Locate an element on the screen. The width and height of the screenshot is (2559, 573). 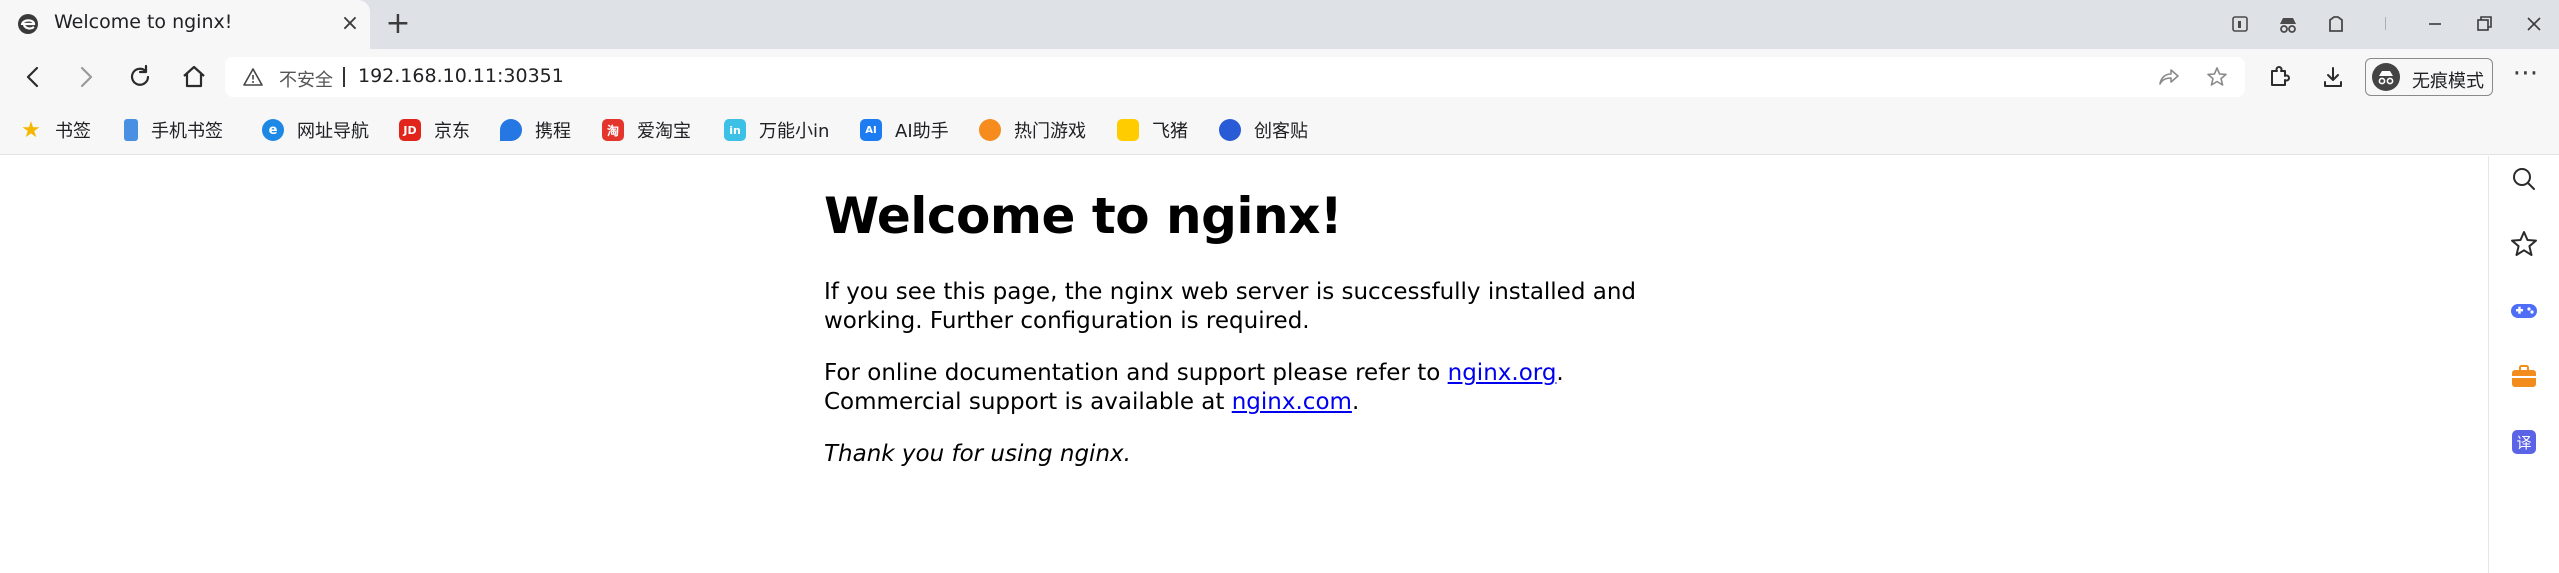
docs-period: . is located at coordinates (1560, 373).